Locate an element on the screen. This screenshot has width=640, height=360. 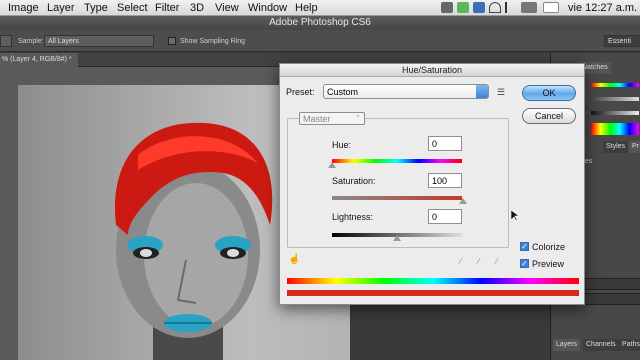
battery-icon is located at coordinates (529, 7).